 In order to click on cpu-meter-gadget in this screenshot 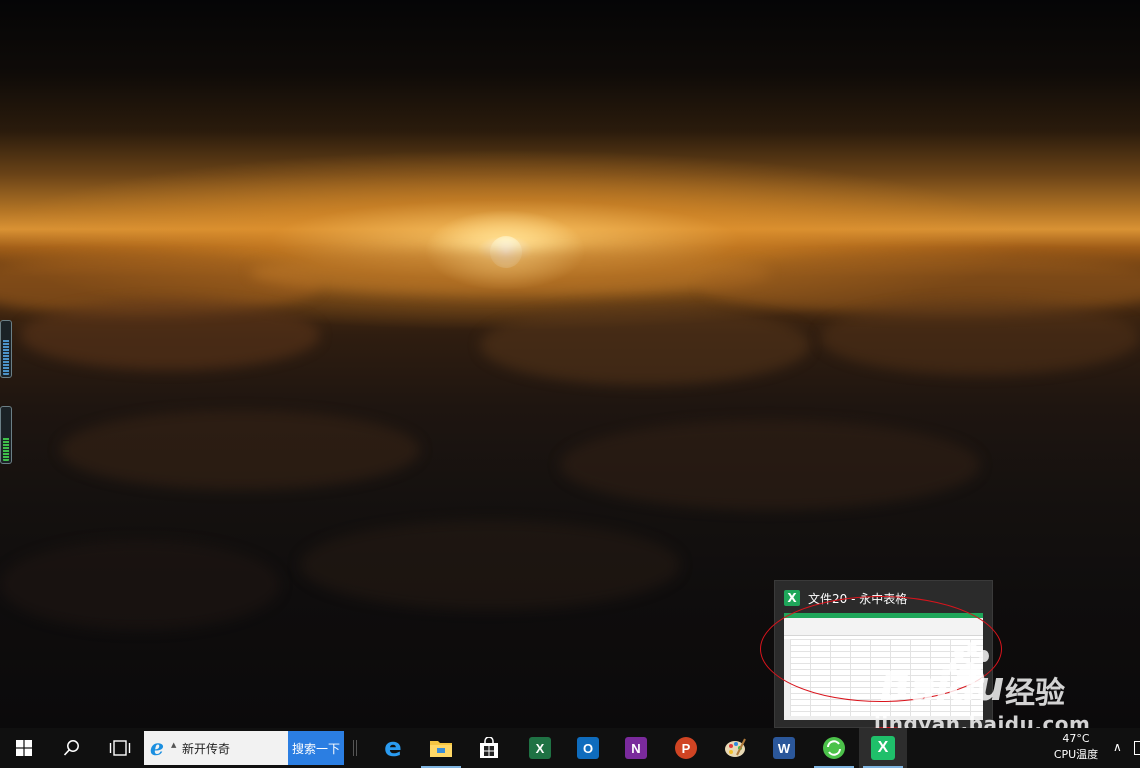, I will do `click(6, 349)`.